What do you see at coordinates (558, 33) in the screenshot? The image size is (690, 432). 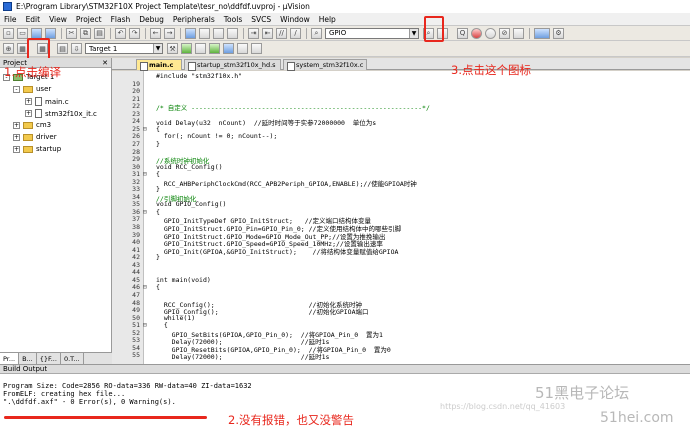 I see `configure-icon: ⚙` at bounding box center [558, 33].